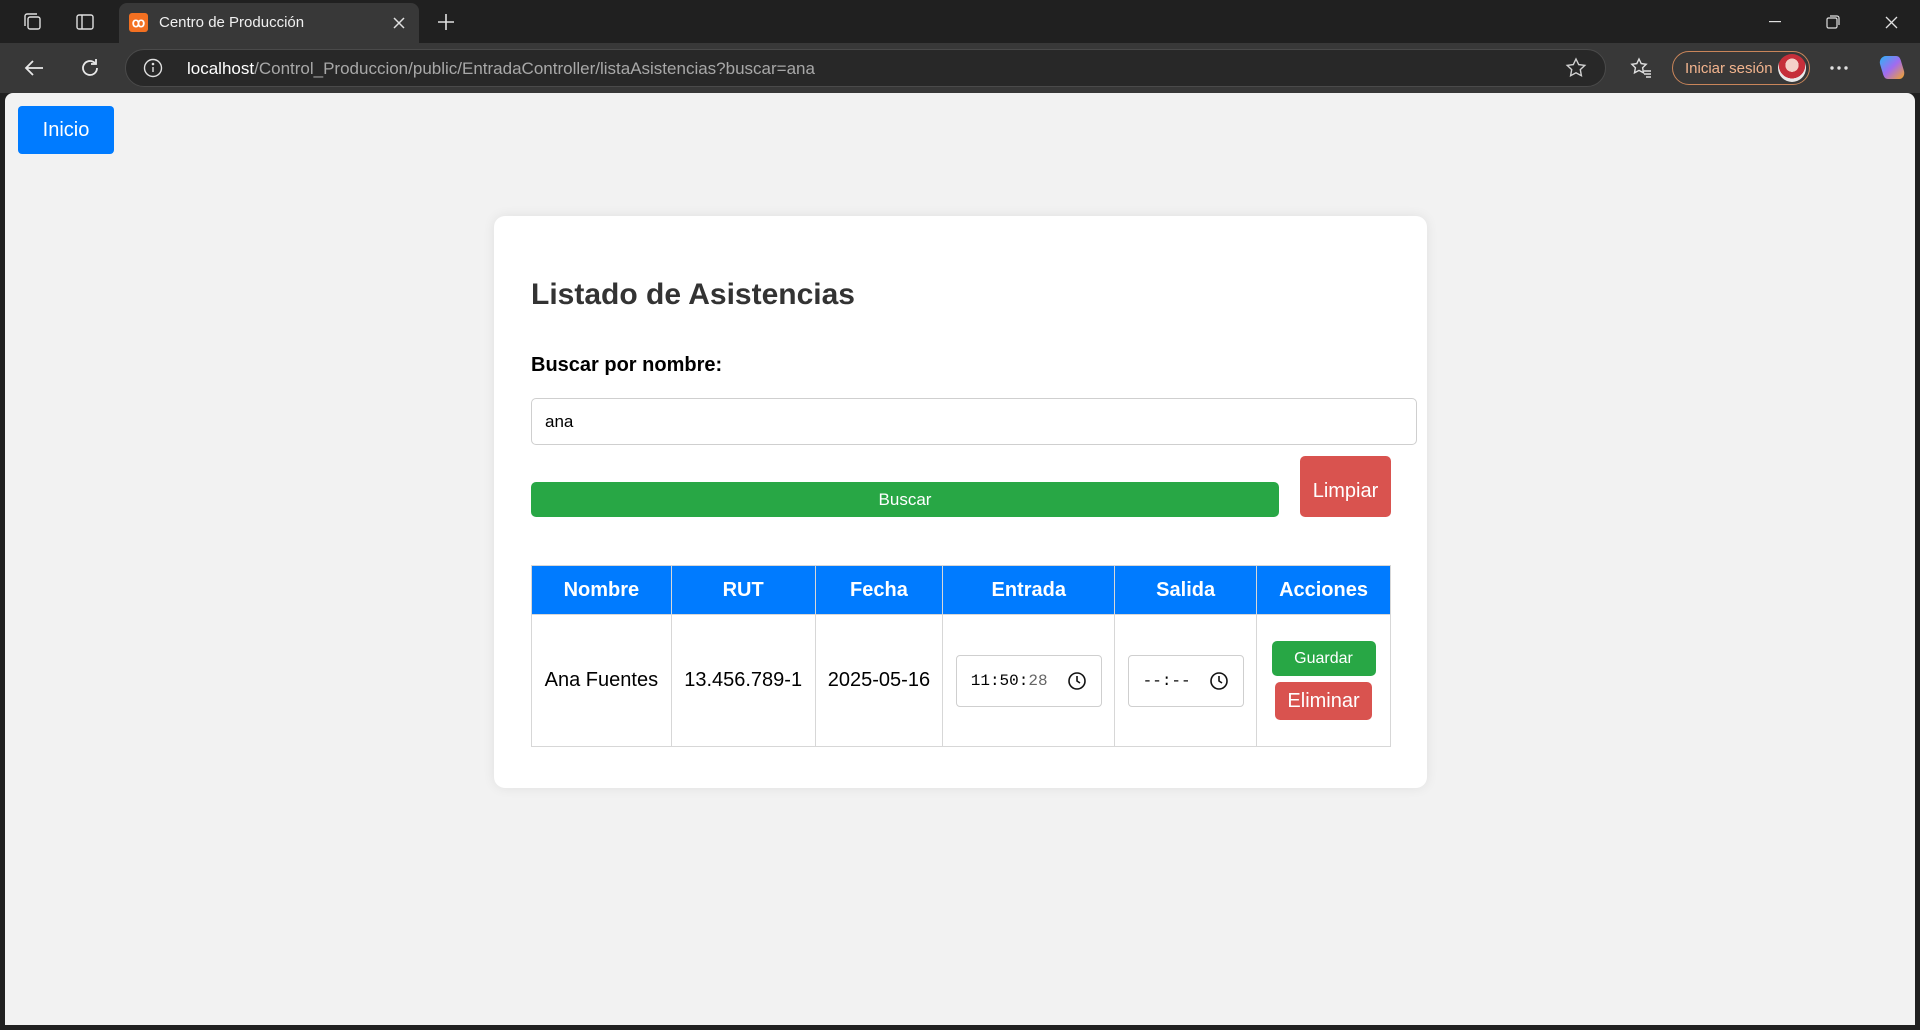  What do you see at coordinates (399, 23) in the screenshot?
I see `close-tab-icon` at bounding box center [399, 23].